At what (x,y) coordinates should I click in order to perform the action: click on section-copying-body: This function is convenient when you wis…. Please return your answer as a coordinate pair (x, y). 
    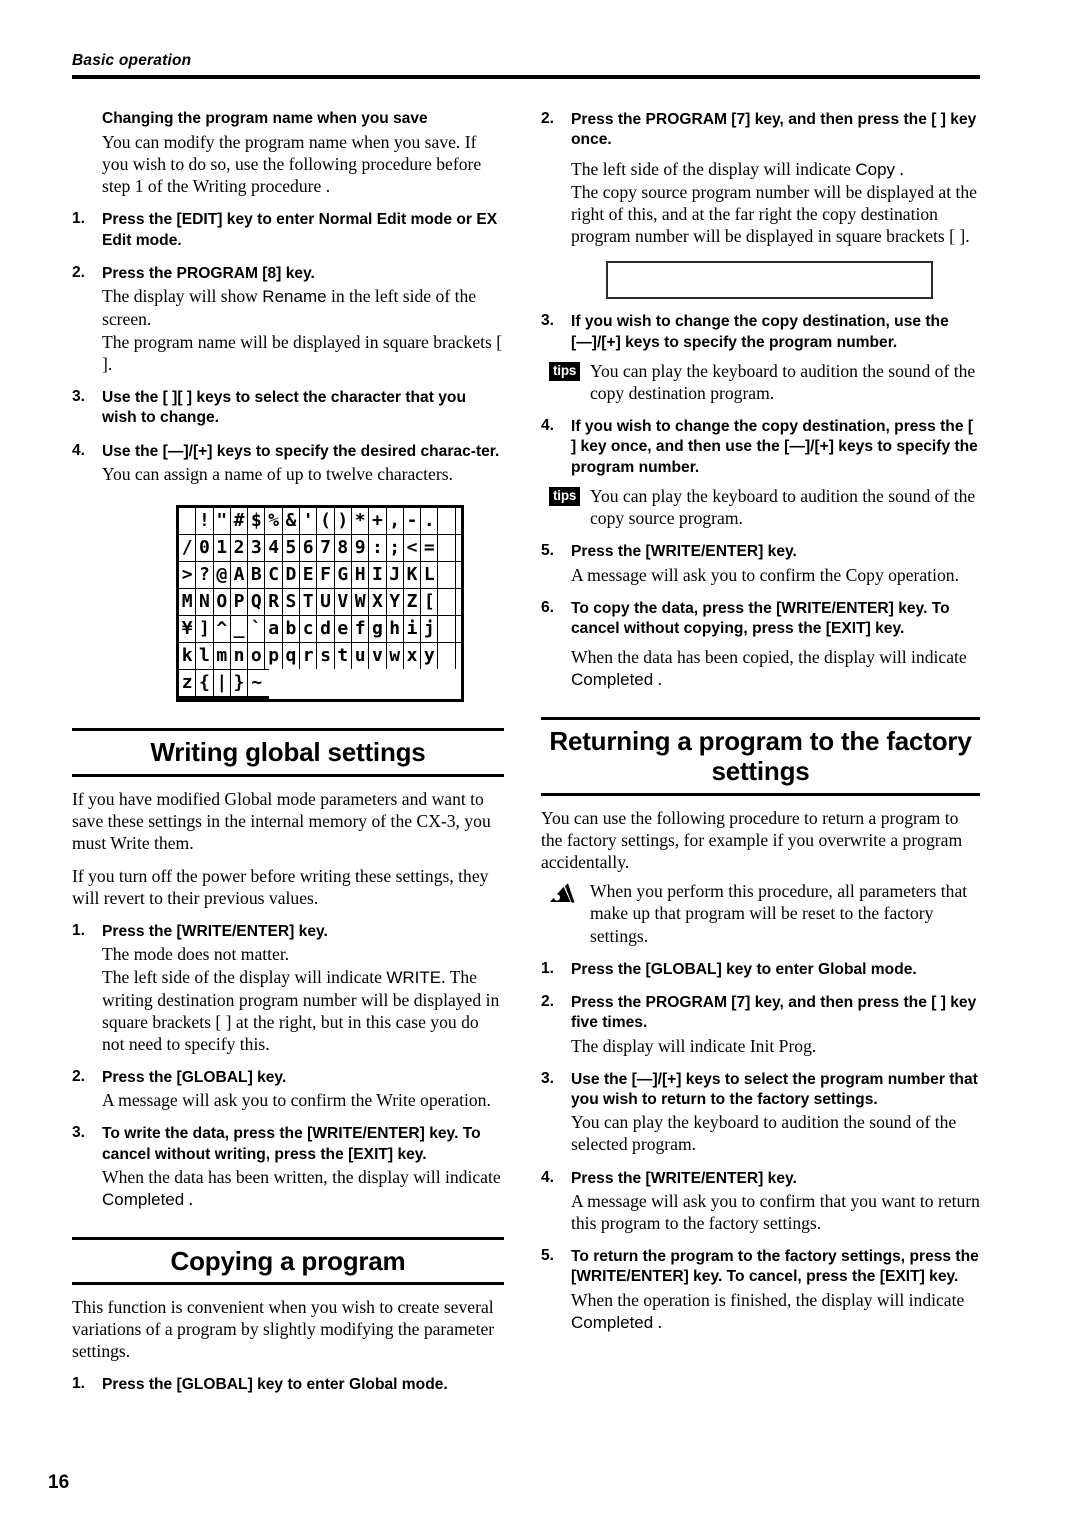
    Looking at the image, I should click on (288, 1346).